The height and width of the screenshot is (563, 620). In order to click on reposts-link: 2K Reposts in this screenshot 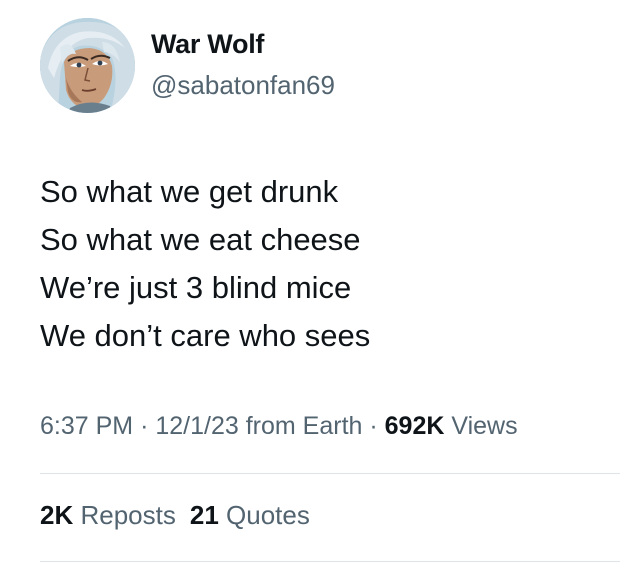, I will do `click(108, 515)`.